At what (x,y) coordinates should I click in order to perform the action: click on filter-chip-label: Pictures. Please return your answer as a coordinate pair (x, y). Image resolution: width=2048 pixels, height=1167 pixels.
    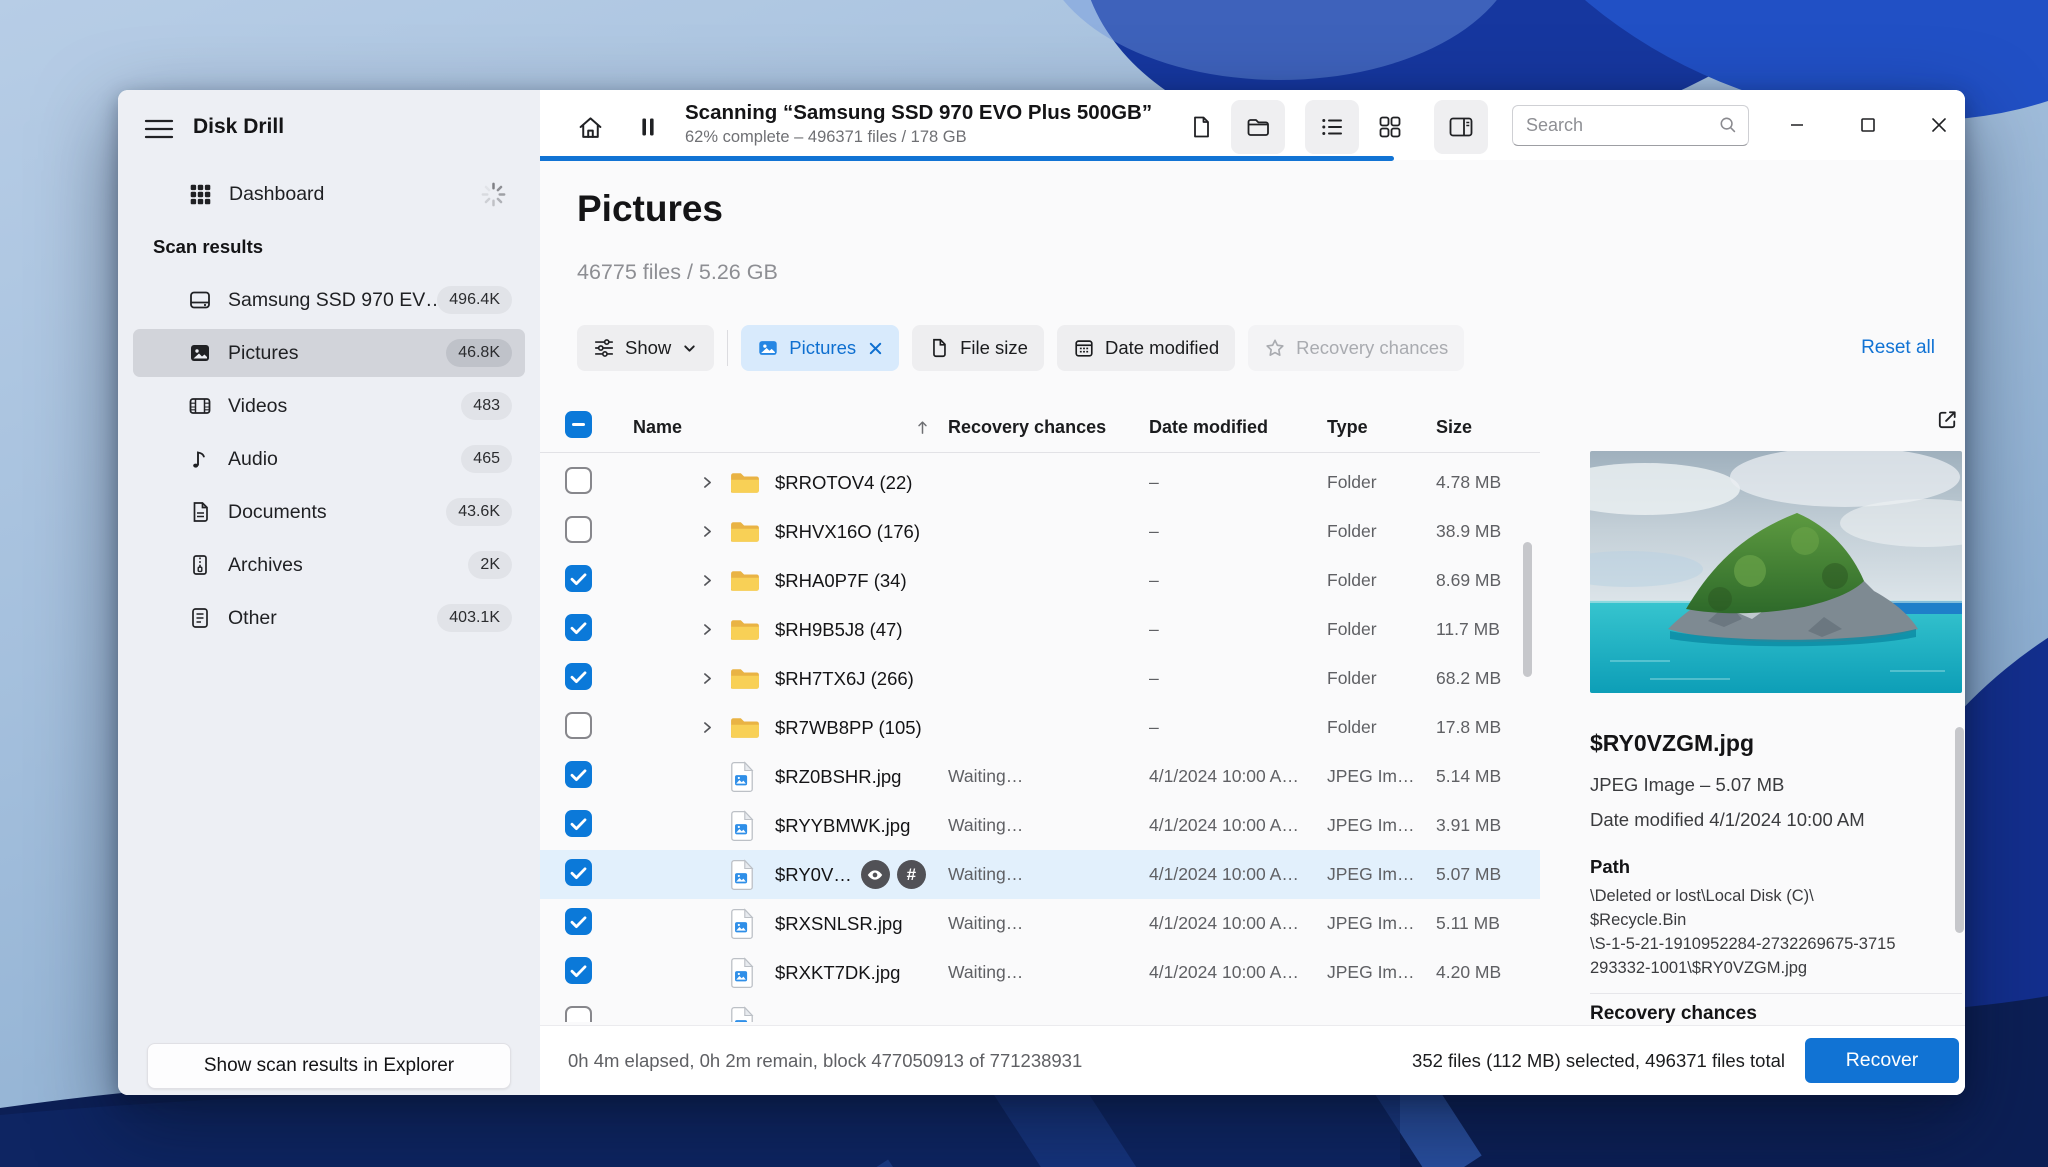
    Looking at the image, I should click on (823, 347).